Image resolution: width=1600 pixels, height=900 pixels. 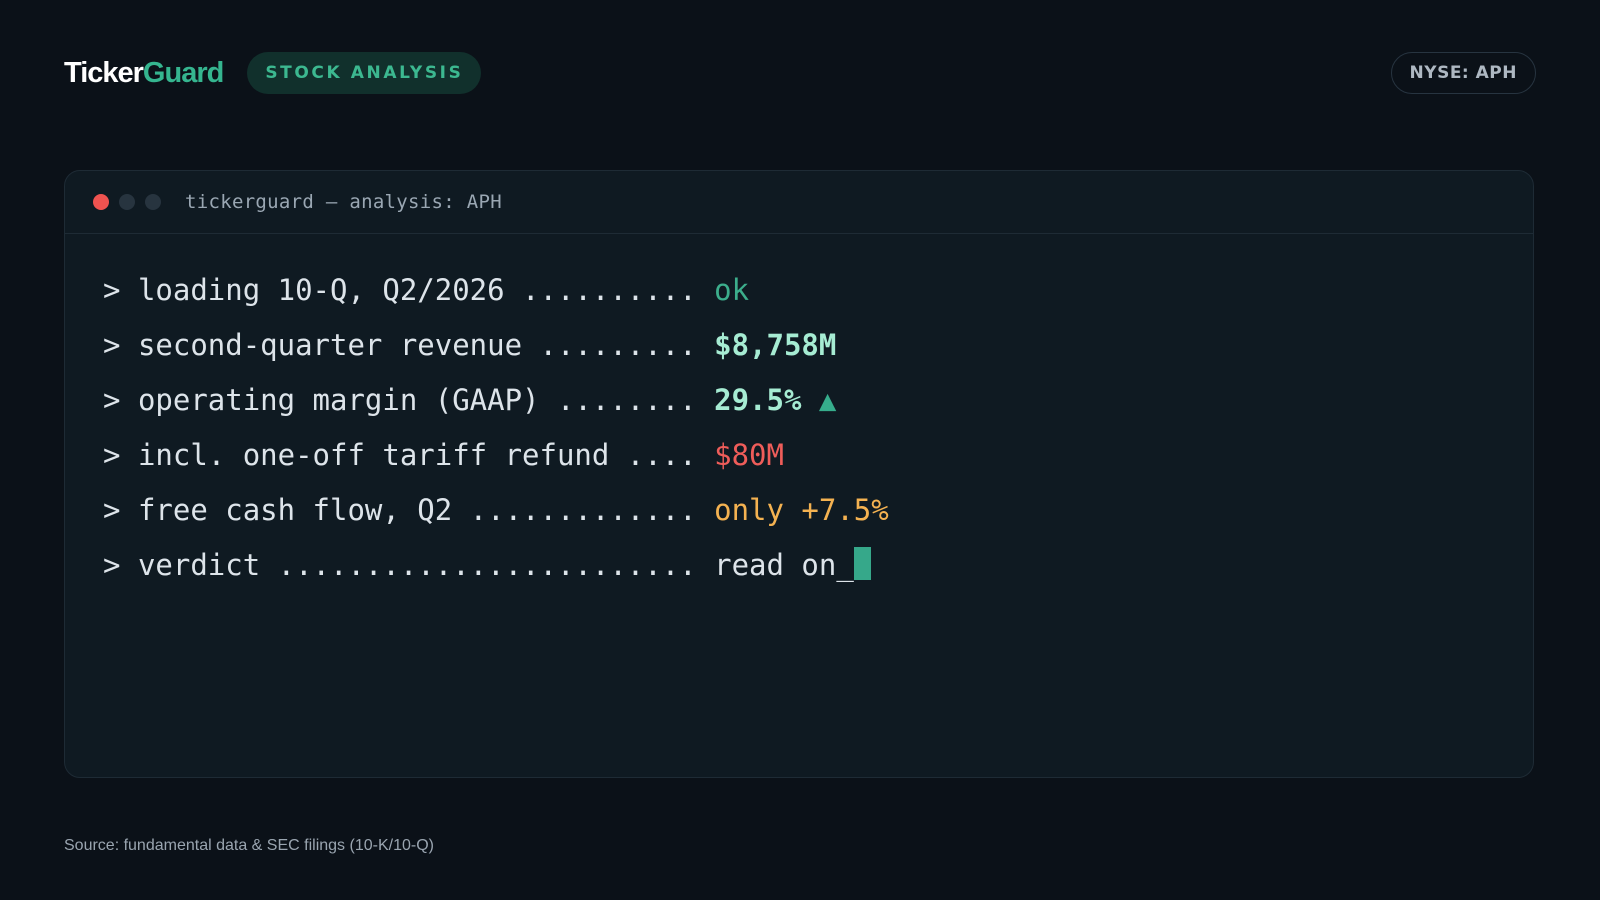 I want to click on line-value: ok, so click(x=732, y=290).